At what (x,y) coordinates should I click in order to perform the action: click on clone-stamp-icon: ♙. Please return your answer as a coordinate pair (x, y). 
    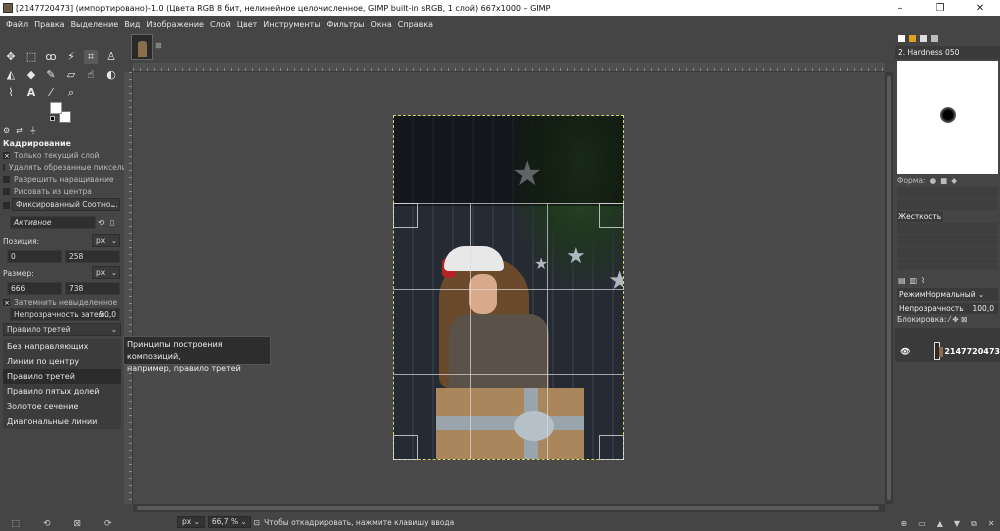
    Looking at the image, I should click on (111, 57).